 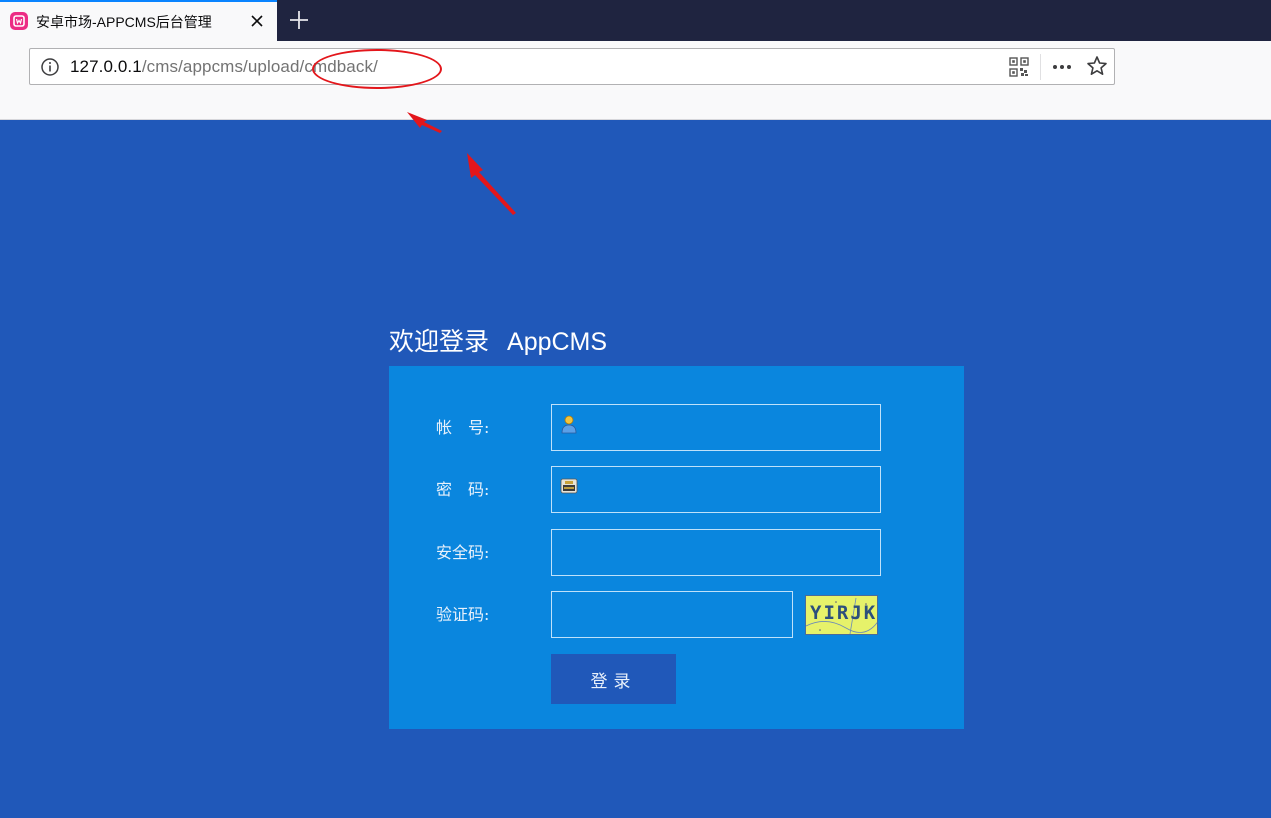 I want to click on info-icon, so click(x=50, y=67).